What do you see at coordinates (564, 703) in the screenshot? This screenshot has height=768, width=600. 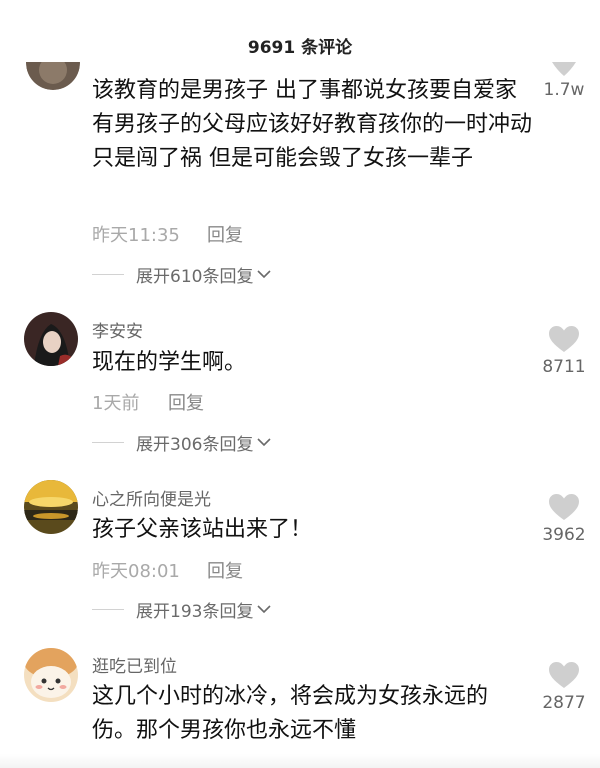 I see `like-count: 2877` at bounding box center [564, 703].